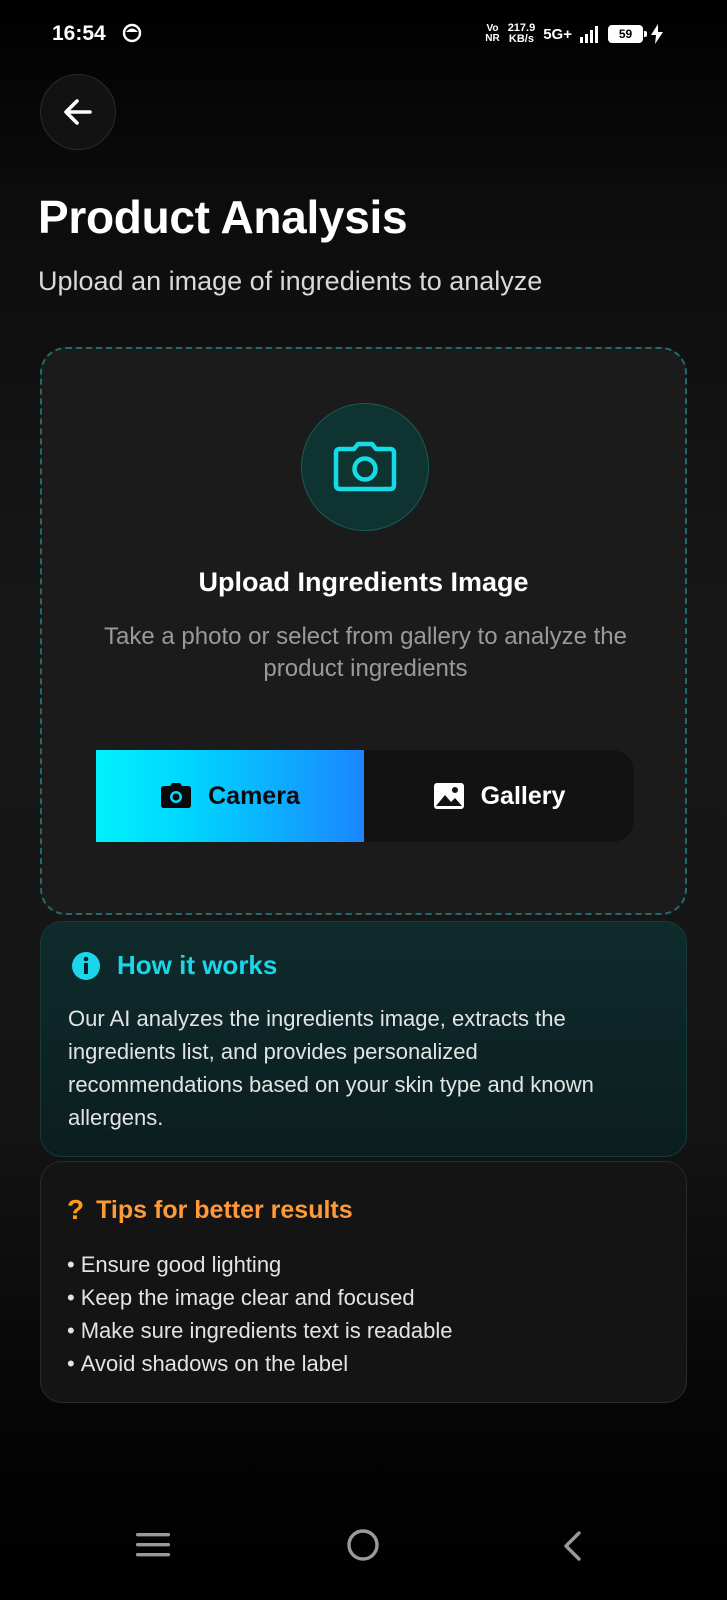  What do you see at coordinates (448, 796) in the screenshot?
I see `image-icon` at bounding box center [448, 796].